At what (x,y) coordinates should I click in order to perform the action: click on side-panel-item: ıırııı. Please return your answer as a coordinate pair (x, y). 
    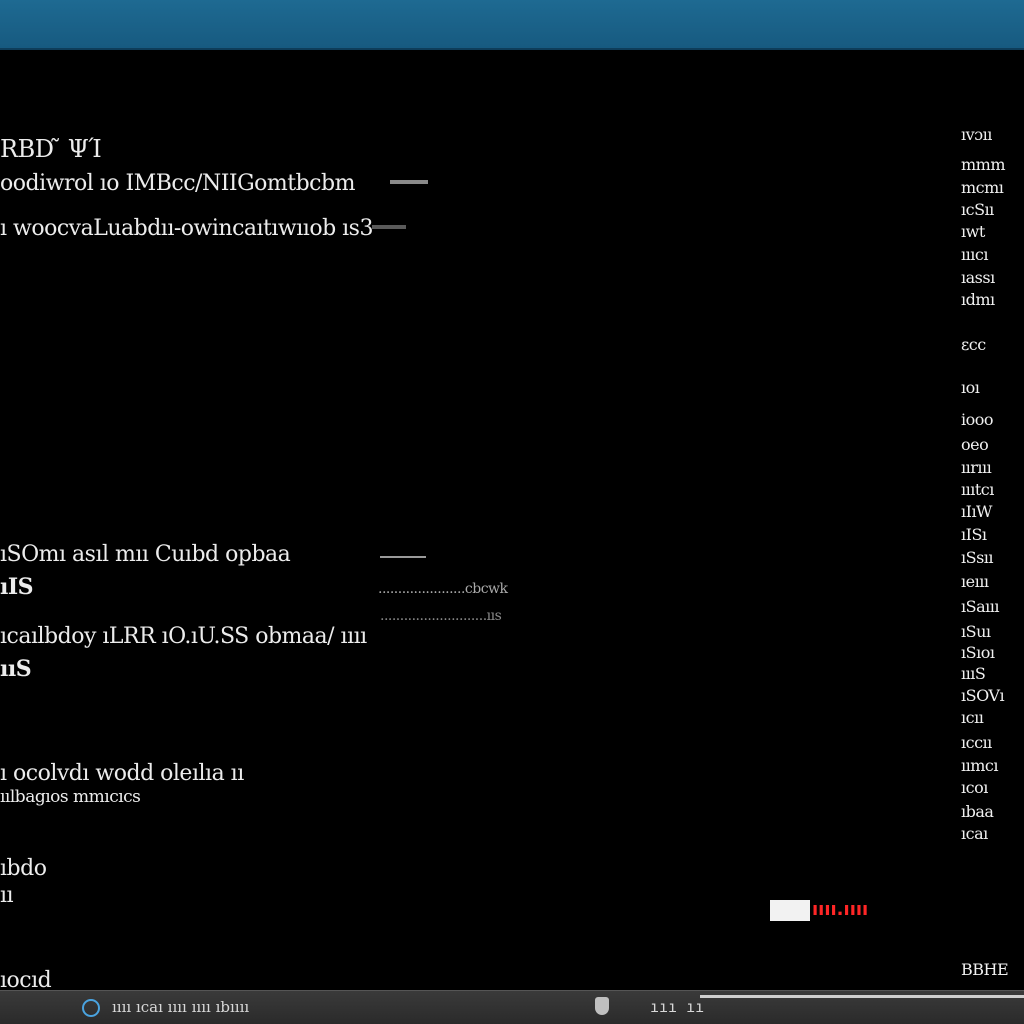
    Looking at the image, I should click on (976, 467).